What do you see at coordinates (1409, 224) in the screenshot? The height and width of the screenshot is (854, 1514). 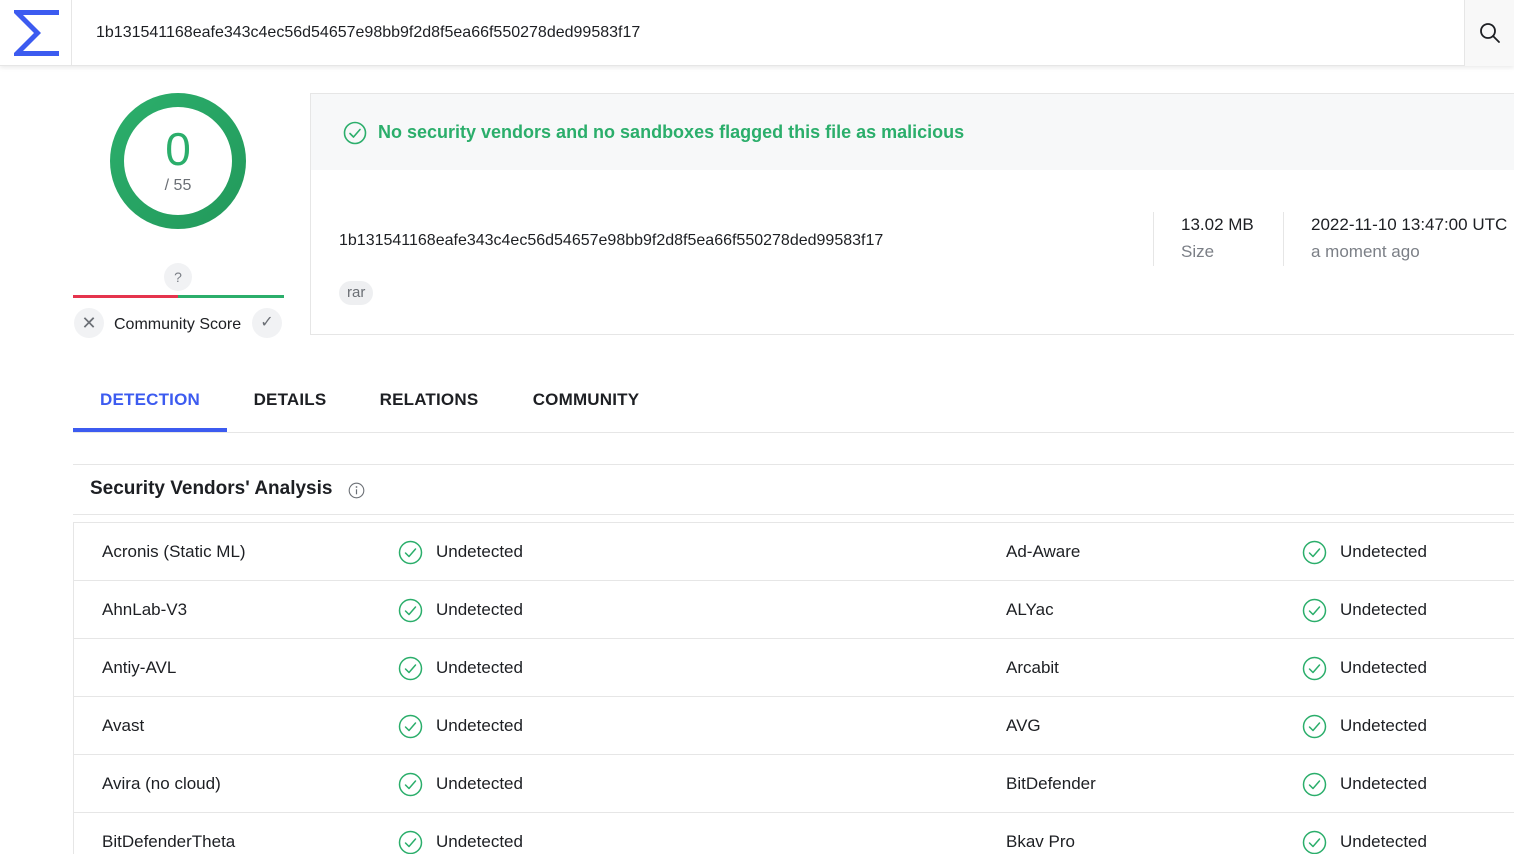 I see `analysis-date: 2022-11-10 13:47:00 UTC` at bounding box center [1409, 224].